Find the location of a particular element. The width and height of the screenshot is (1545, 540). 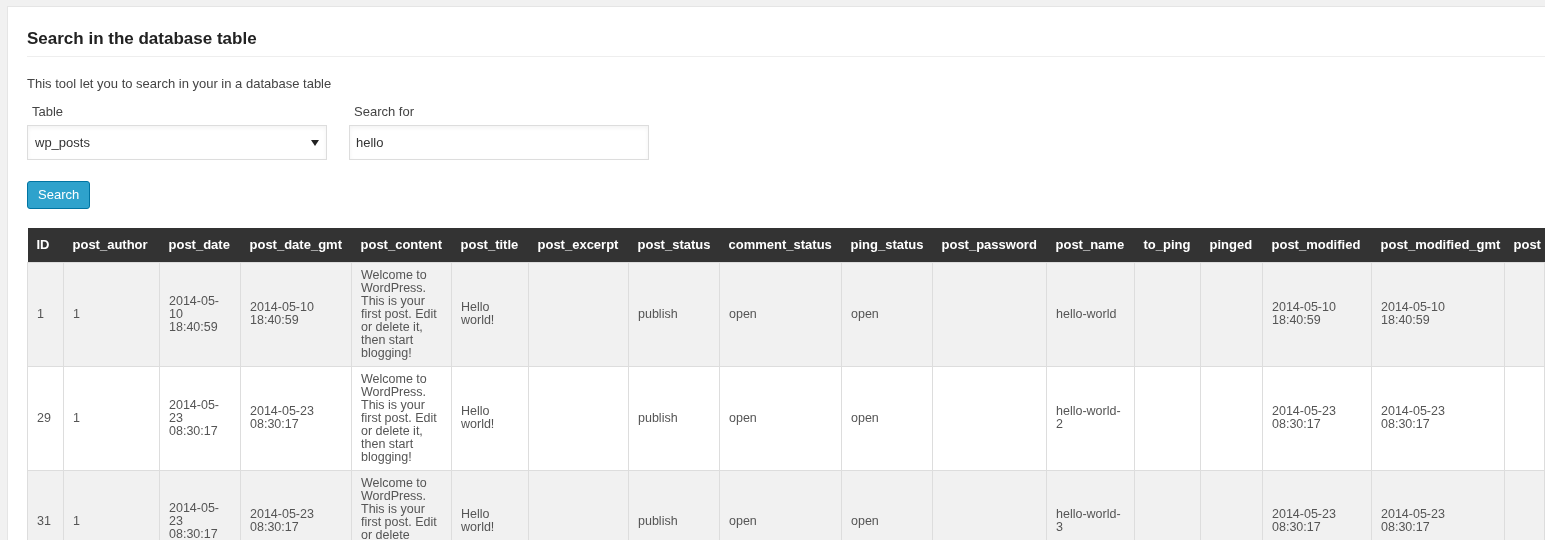

column-header: pinged is located at coordinates (1231, 245).